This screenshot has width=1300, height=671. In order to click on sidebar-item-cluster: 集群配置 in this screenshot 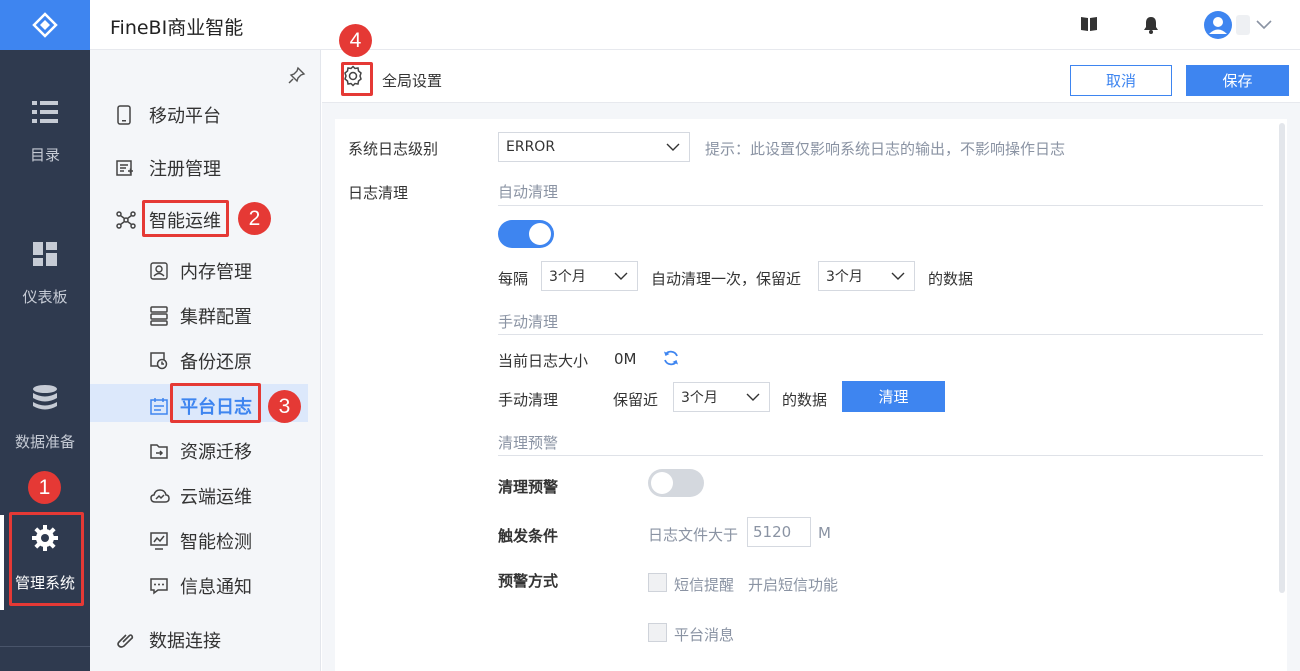, I will do `click(201, 316)`.